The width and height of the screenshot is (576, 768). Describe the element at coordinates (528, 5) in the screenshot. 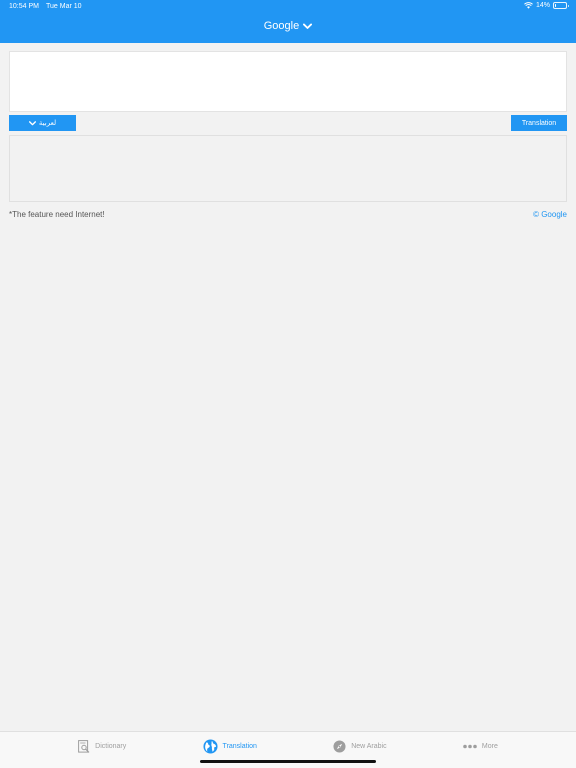

I see `wifi-icon` at that location.